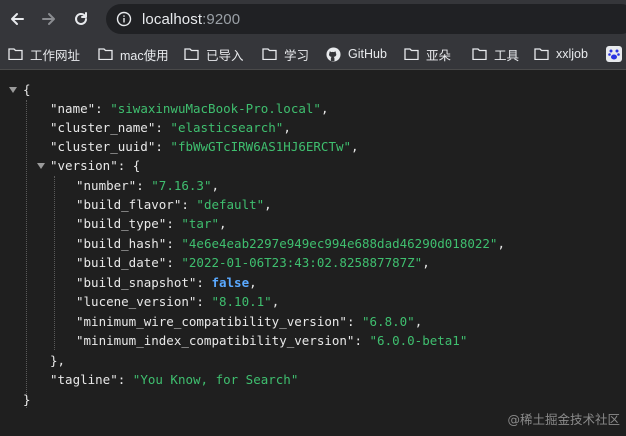 The width and height of the screenshot is (626, 436). What do you see at coordinates (55, 55) in the screenshot?
I see `bookmark-label: 工作网址` at bounding box center [55, 55].